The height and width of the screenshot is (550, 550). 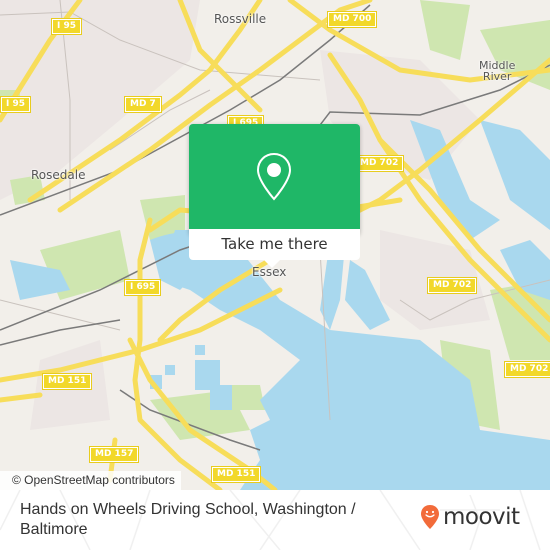 What do you see at coordinates (497, 71) in the screenshot?
I see `place-label-middle-river: Middle River` at bounding box center [497, 71].